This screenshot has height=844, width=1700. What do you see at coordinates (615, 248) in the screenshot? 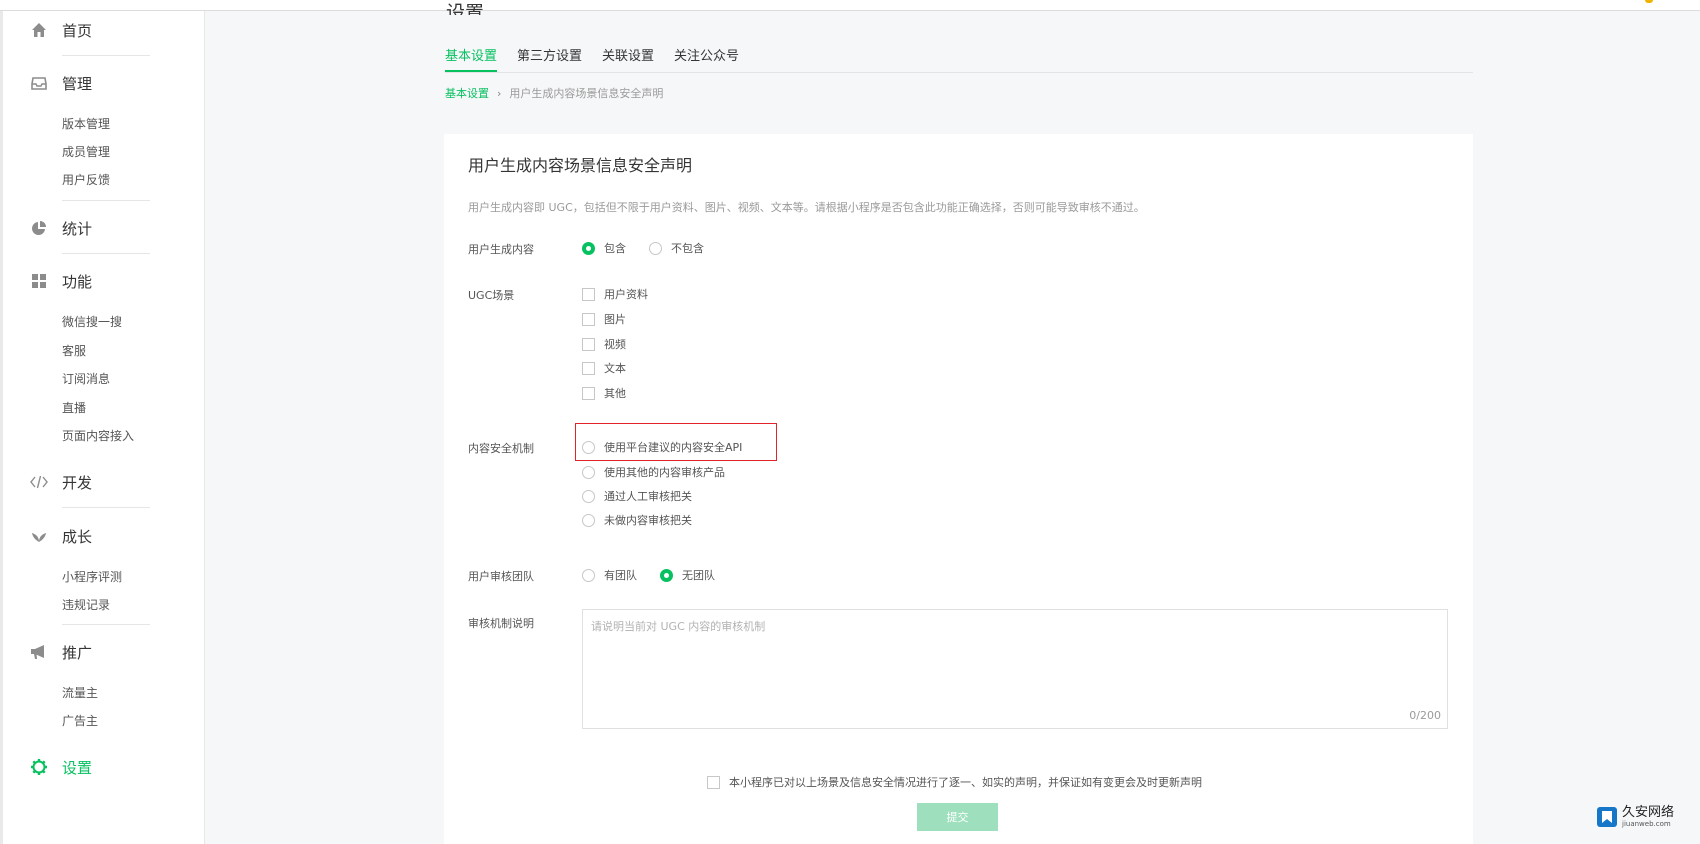
I see `option-label: 包含` at bounding box center [615, 248].